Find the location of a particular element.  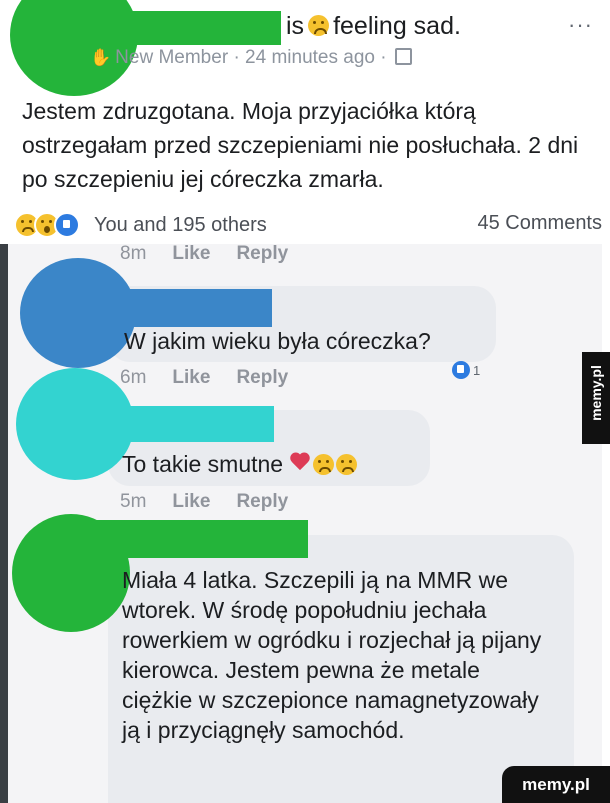

feeling-text: feeling sad. is located at coordinates (397, 26).